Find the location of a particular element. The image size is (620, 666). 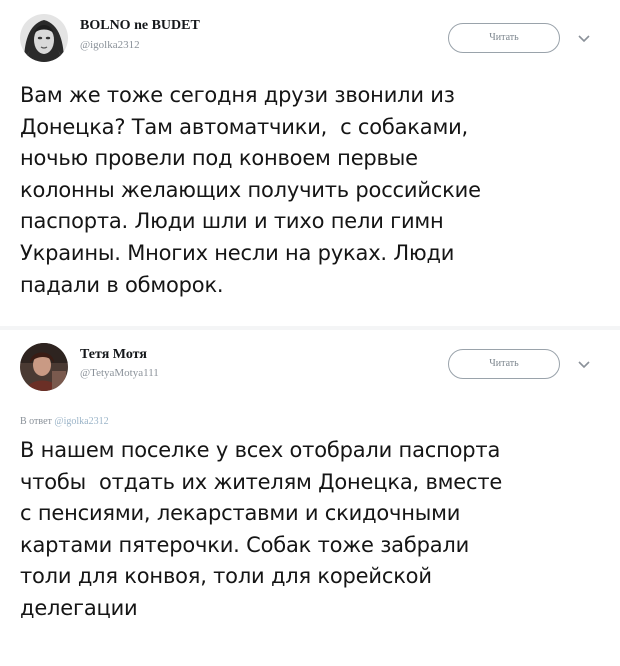

author-handle: @TetyaMotya111 is located at coordinates (119, 373).